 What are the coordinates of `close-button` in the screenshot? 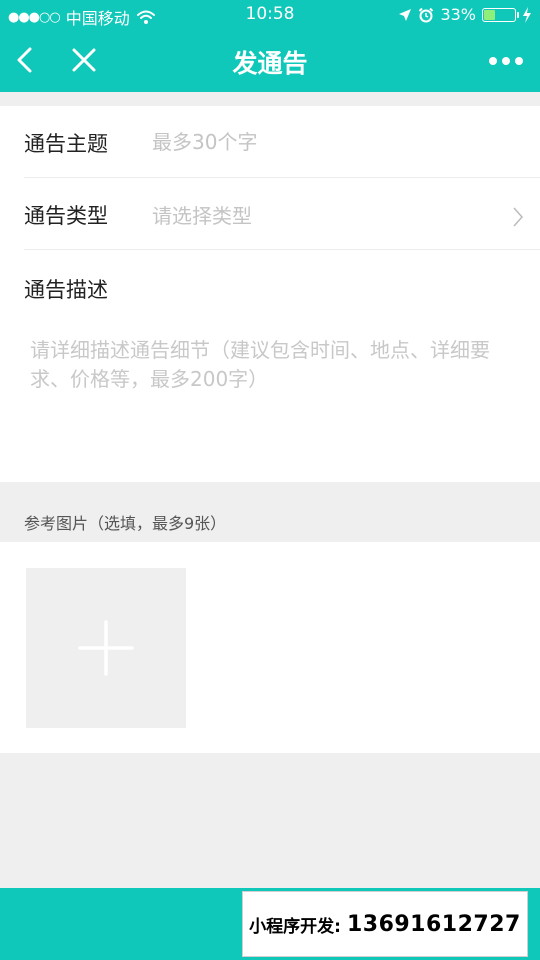 It's located at (84, 60).